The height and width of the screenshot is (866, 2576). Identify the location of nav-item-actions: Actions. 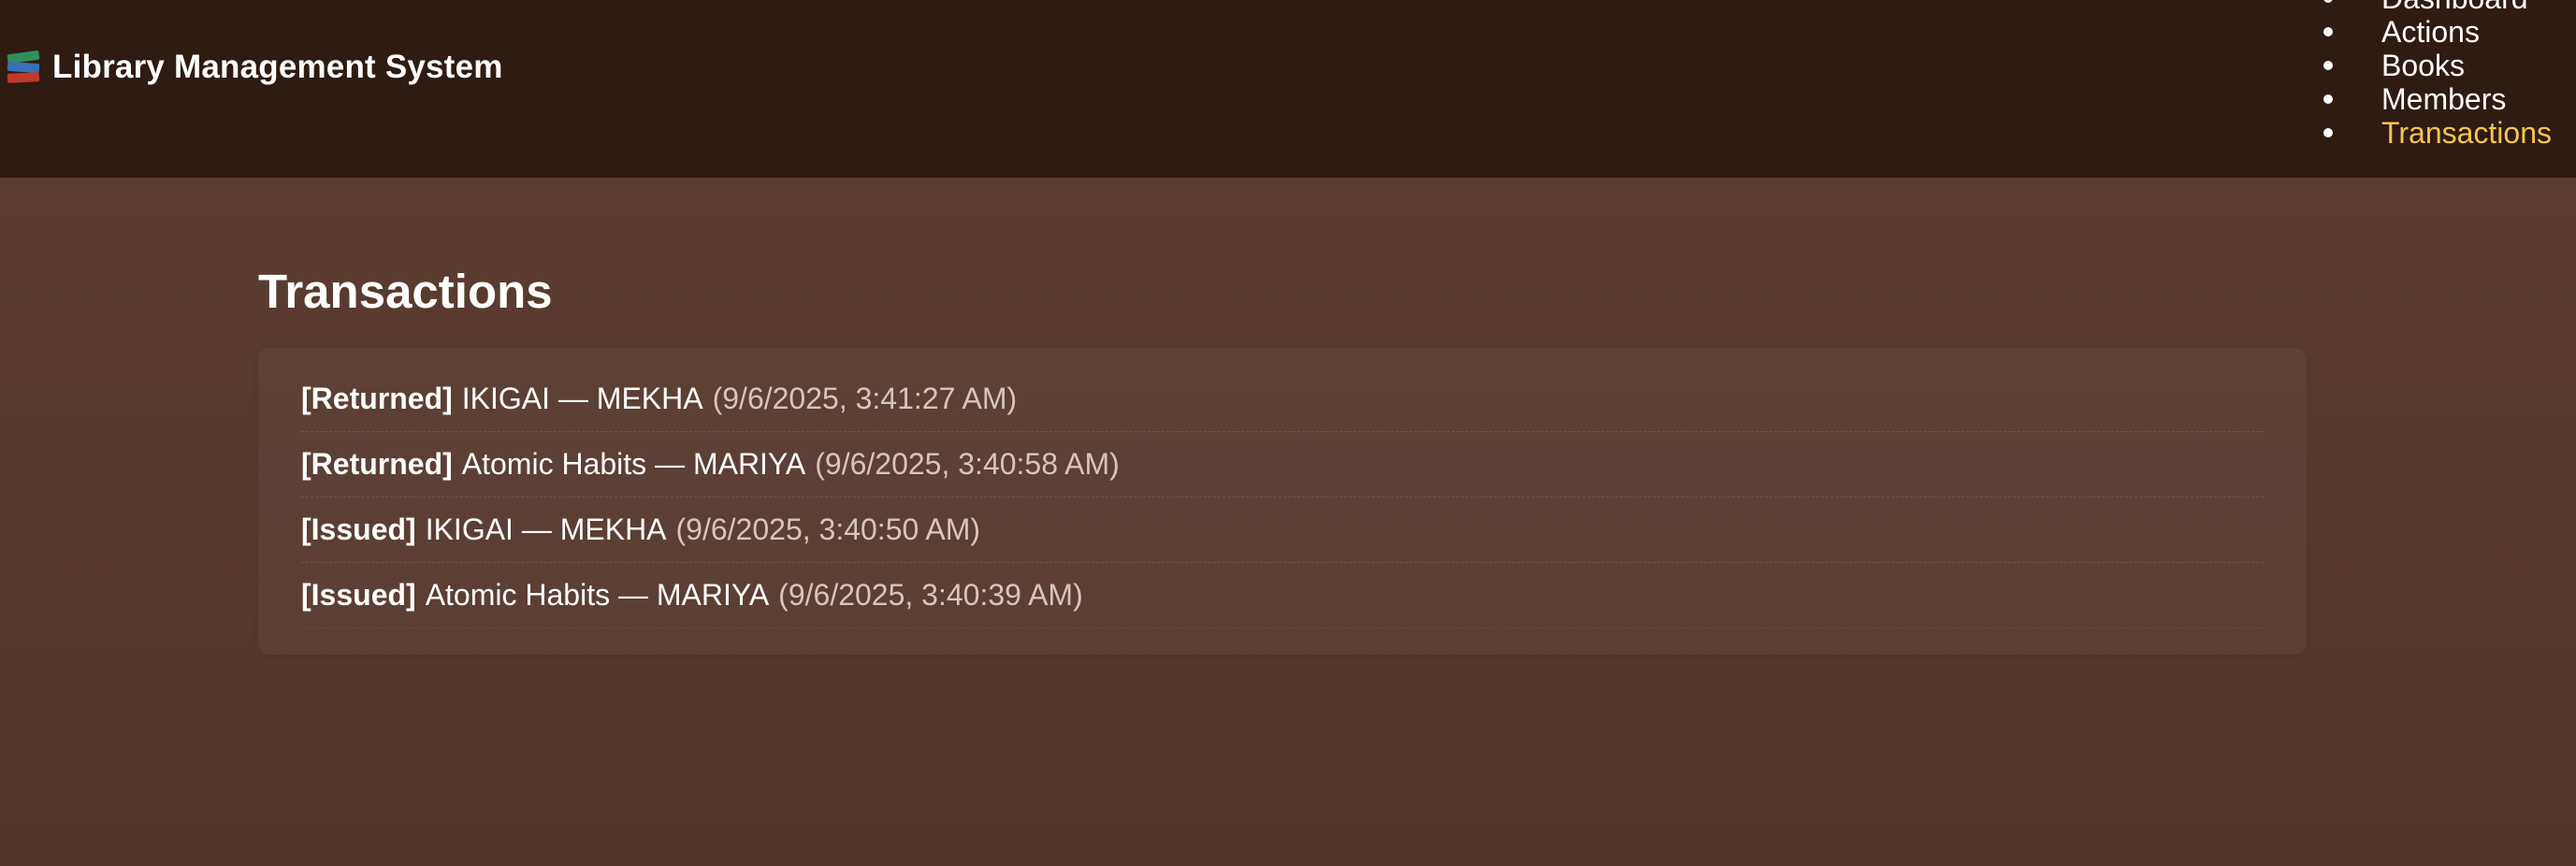
(2447, 32).